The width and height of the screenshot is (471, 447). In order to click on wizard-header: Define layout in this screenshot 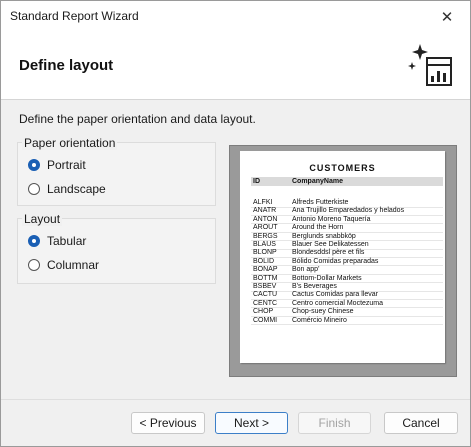, I will do `click(235, 66)`.